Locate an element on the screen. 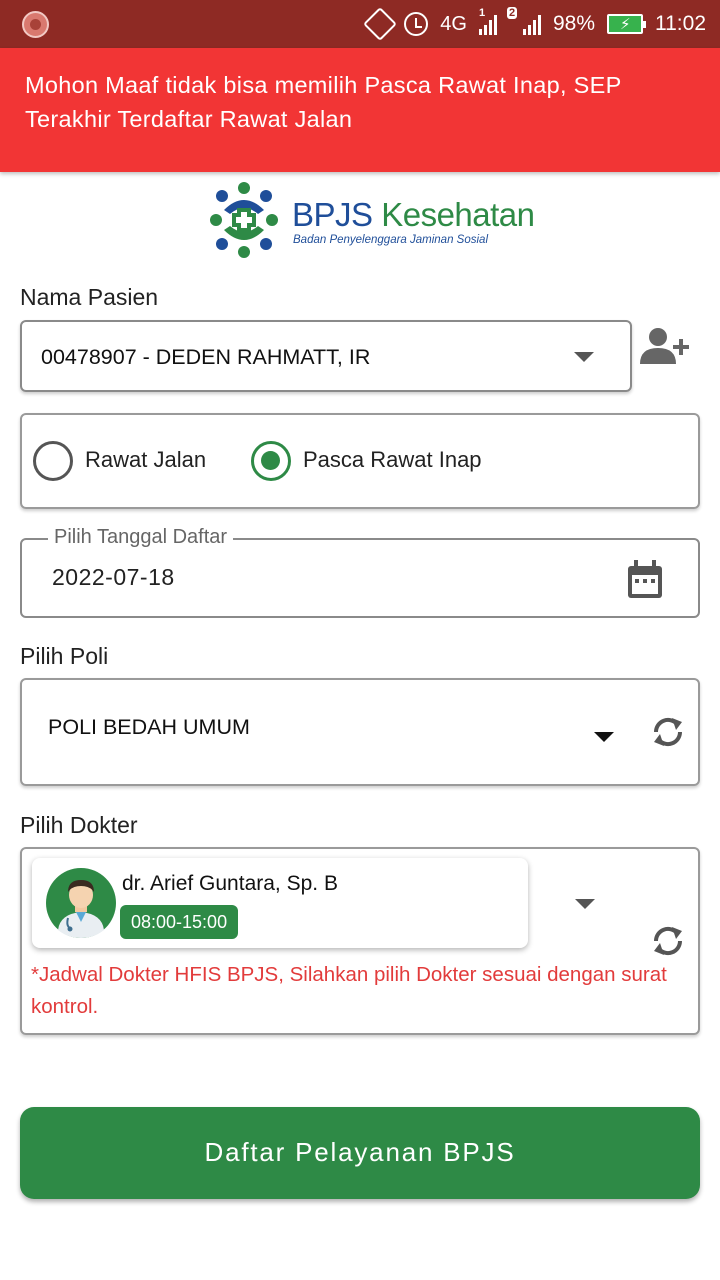 The width and height of the screenshot is (720, 1280). doctor-avatar-icon is located at coordinates (81, 903).